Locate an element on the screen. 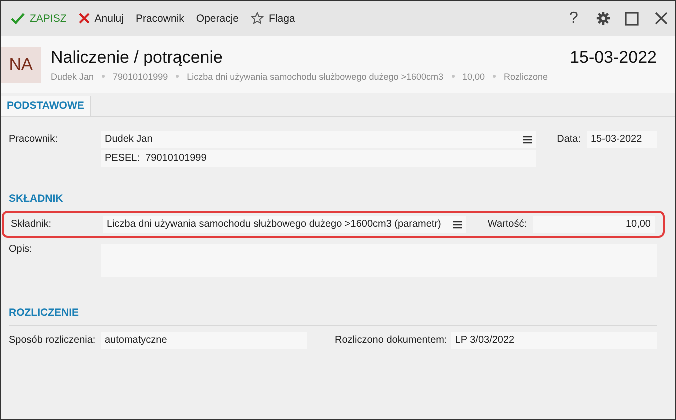 This screenshot has height=420, width=676. menu-button: Operacje is located at coordinates (218, 18).